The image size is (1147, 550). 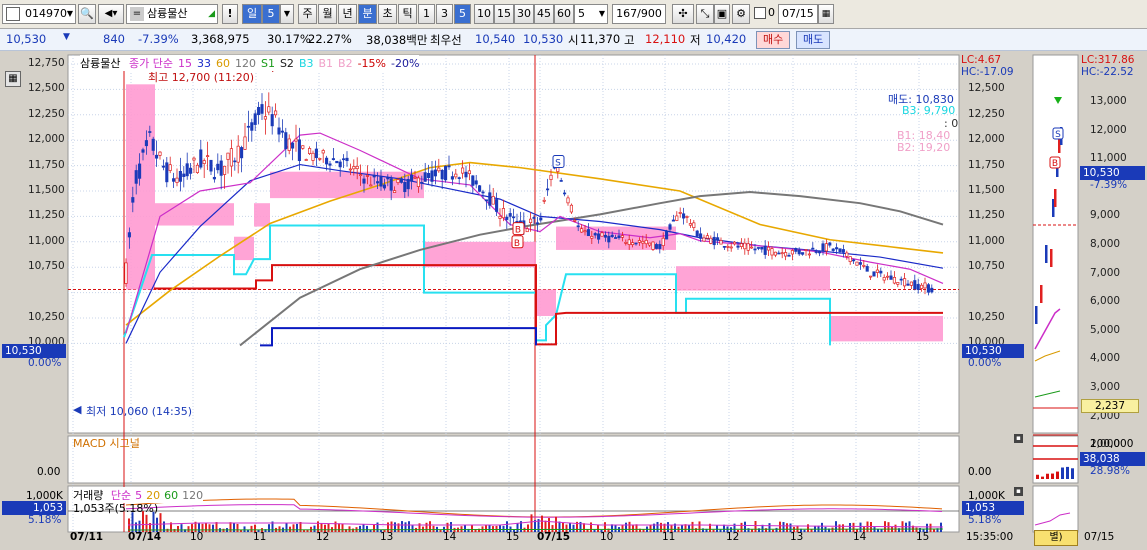 What do you see at coordinates (111, 14) in the screenshot?
I see `speaker-icon: ◀▾` at bounding box center [111, 14].